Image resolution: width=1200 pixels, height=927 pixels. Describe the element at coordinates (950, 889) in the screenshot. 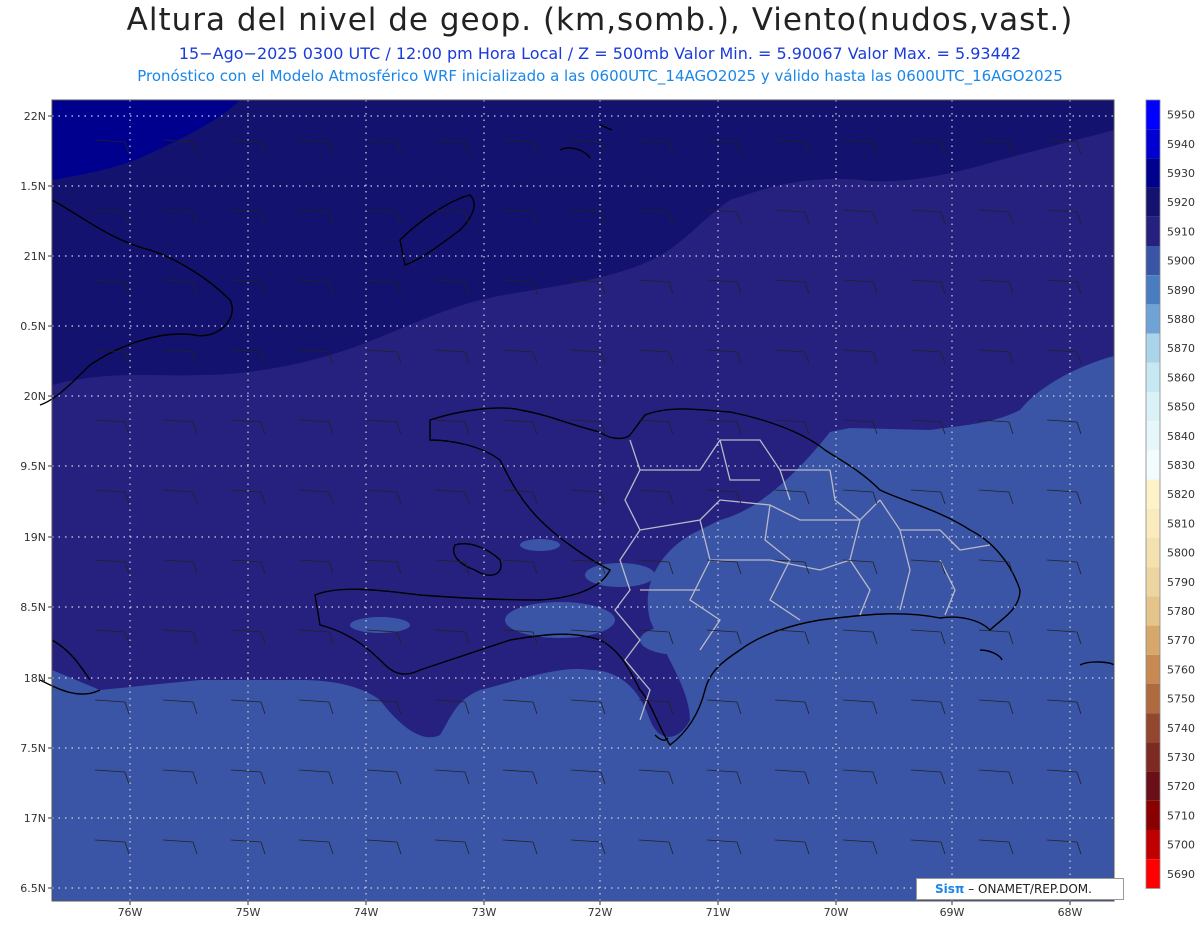

I see `credit-brand: Sisπ` at that location.